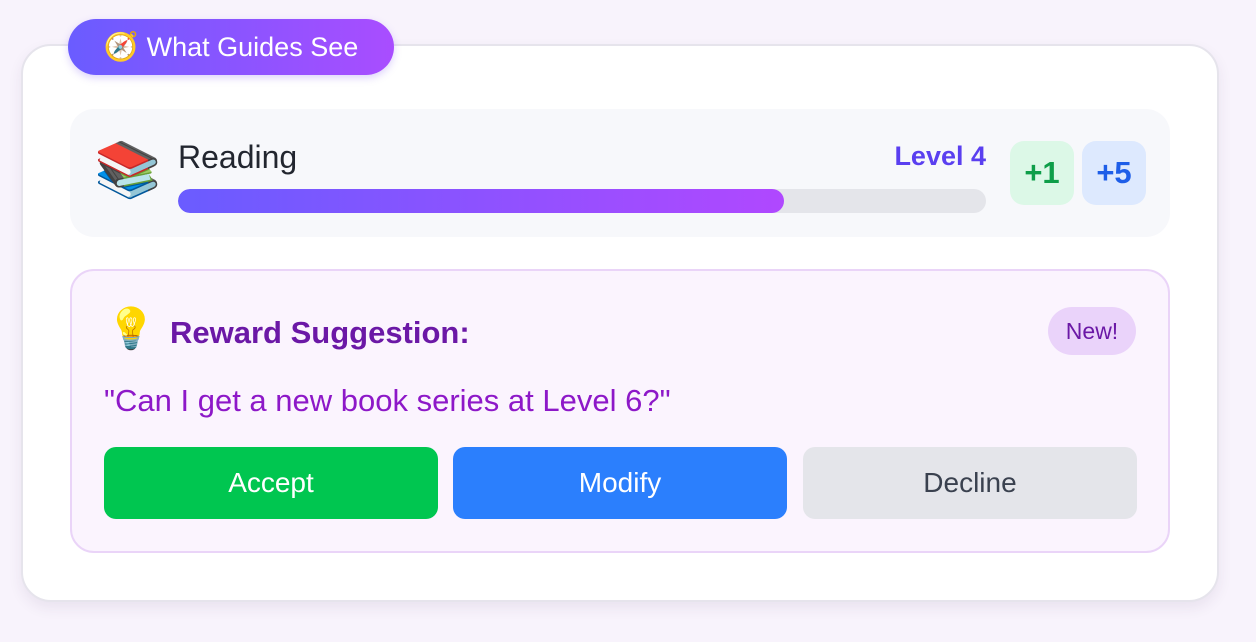 The image size is (1256, 642). I want to click on section-title-pill: 🧭 What Guides See, so click(231, 47).